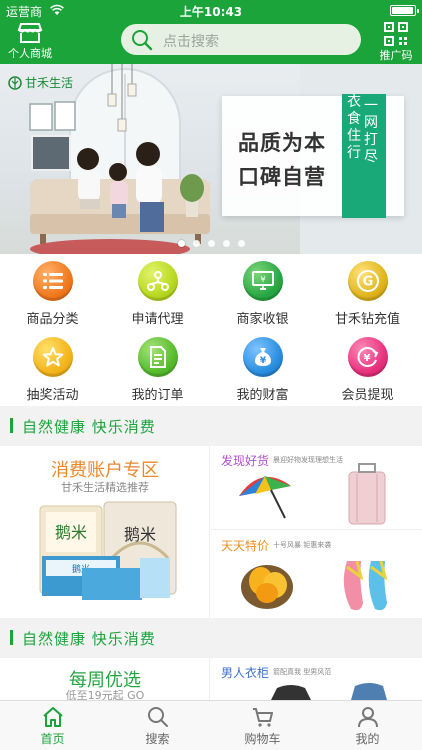 The height and width of the screenshot is (750, 422). Describe the element at coordinates (52, 357) in the screenshot. I see `star-icon` at that location.